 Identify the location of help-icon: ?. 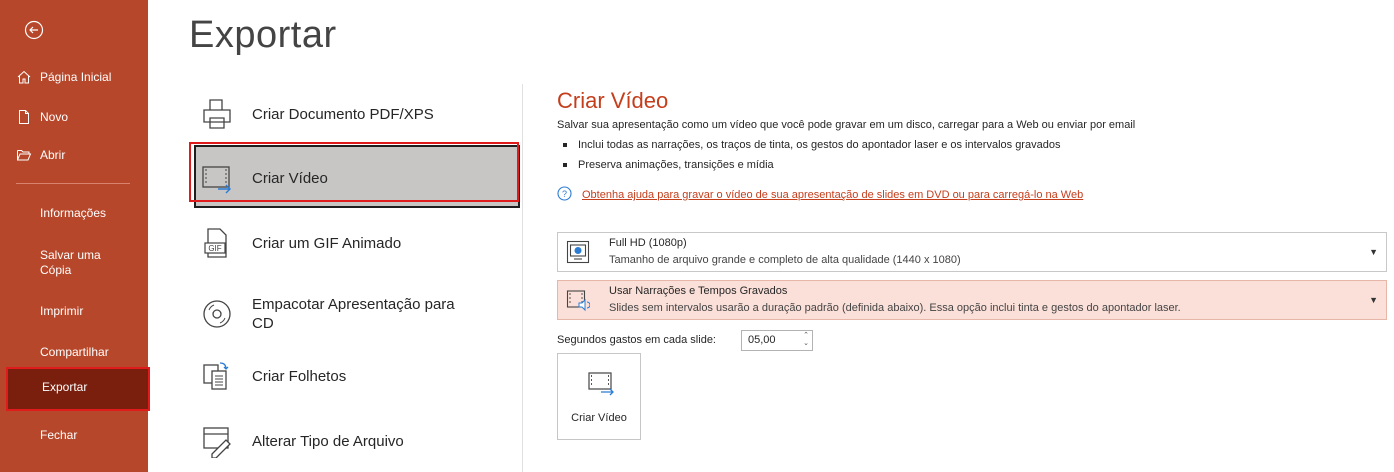
(564, 195).